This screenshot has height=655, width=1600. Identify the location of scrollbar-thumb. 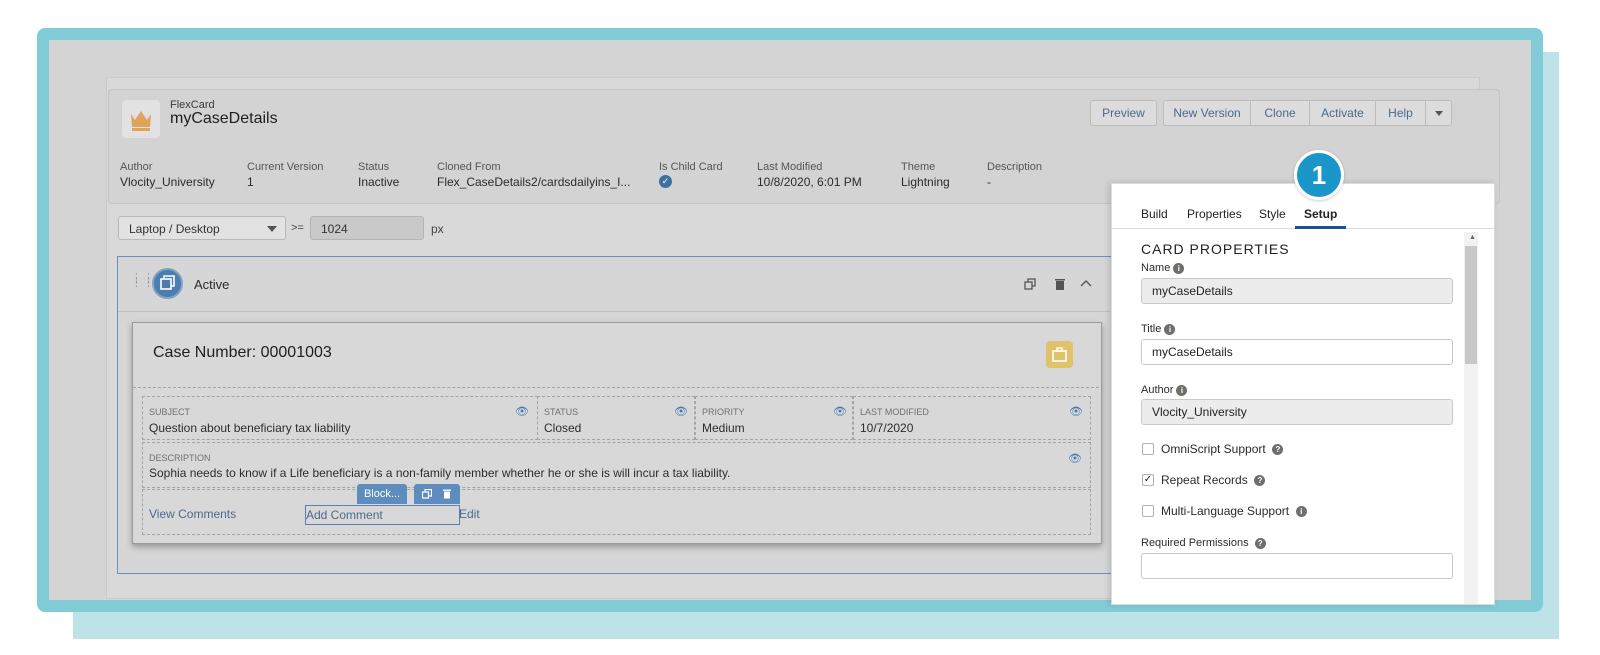
(1471, 305).